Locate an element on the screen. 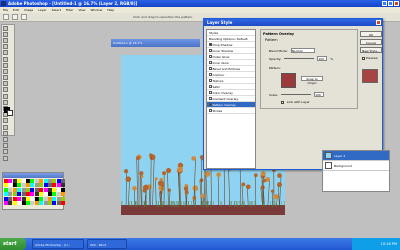  menu-file: File is located at coordinates (5, 10).